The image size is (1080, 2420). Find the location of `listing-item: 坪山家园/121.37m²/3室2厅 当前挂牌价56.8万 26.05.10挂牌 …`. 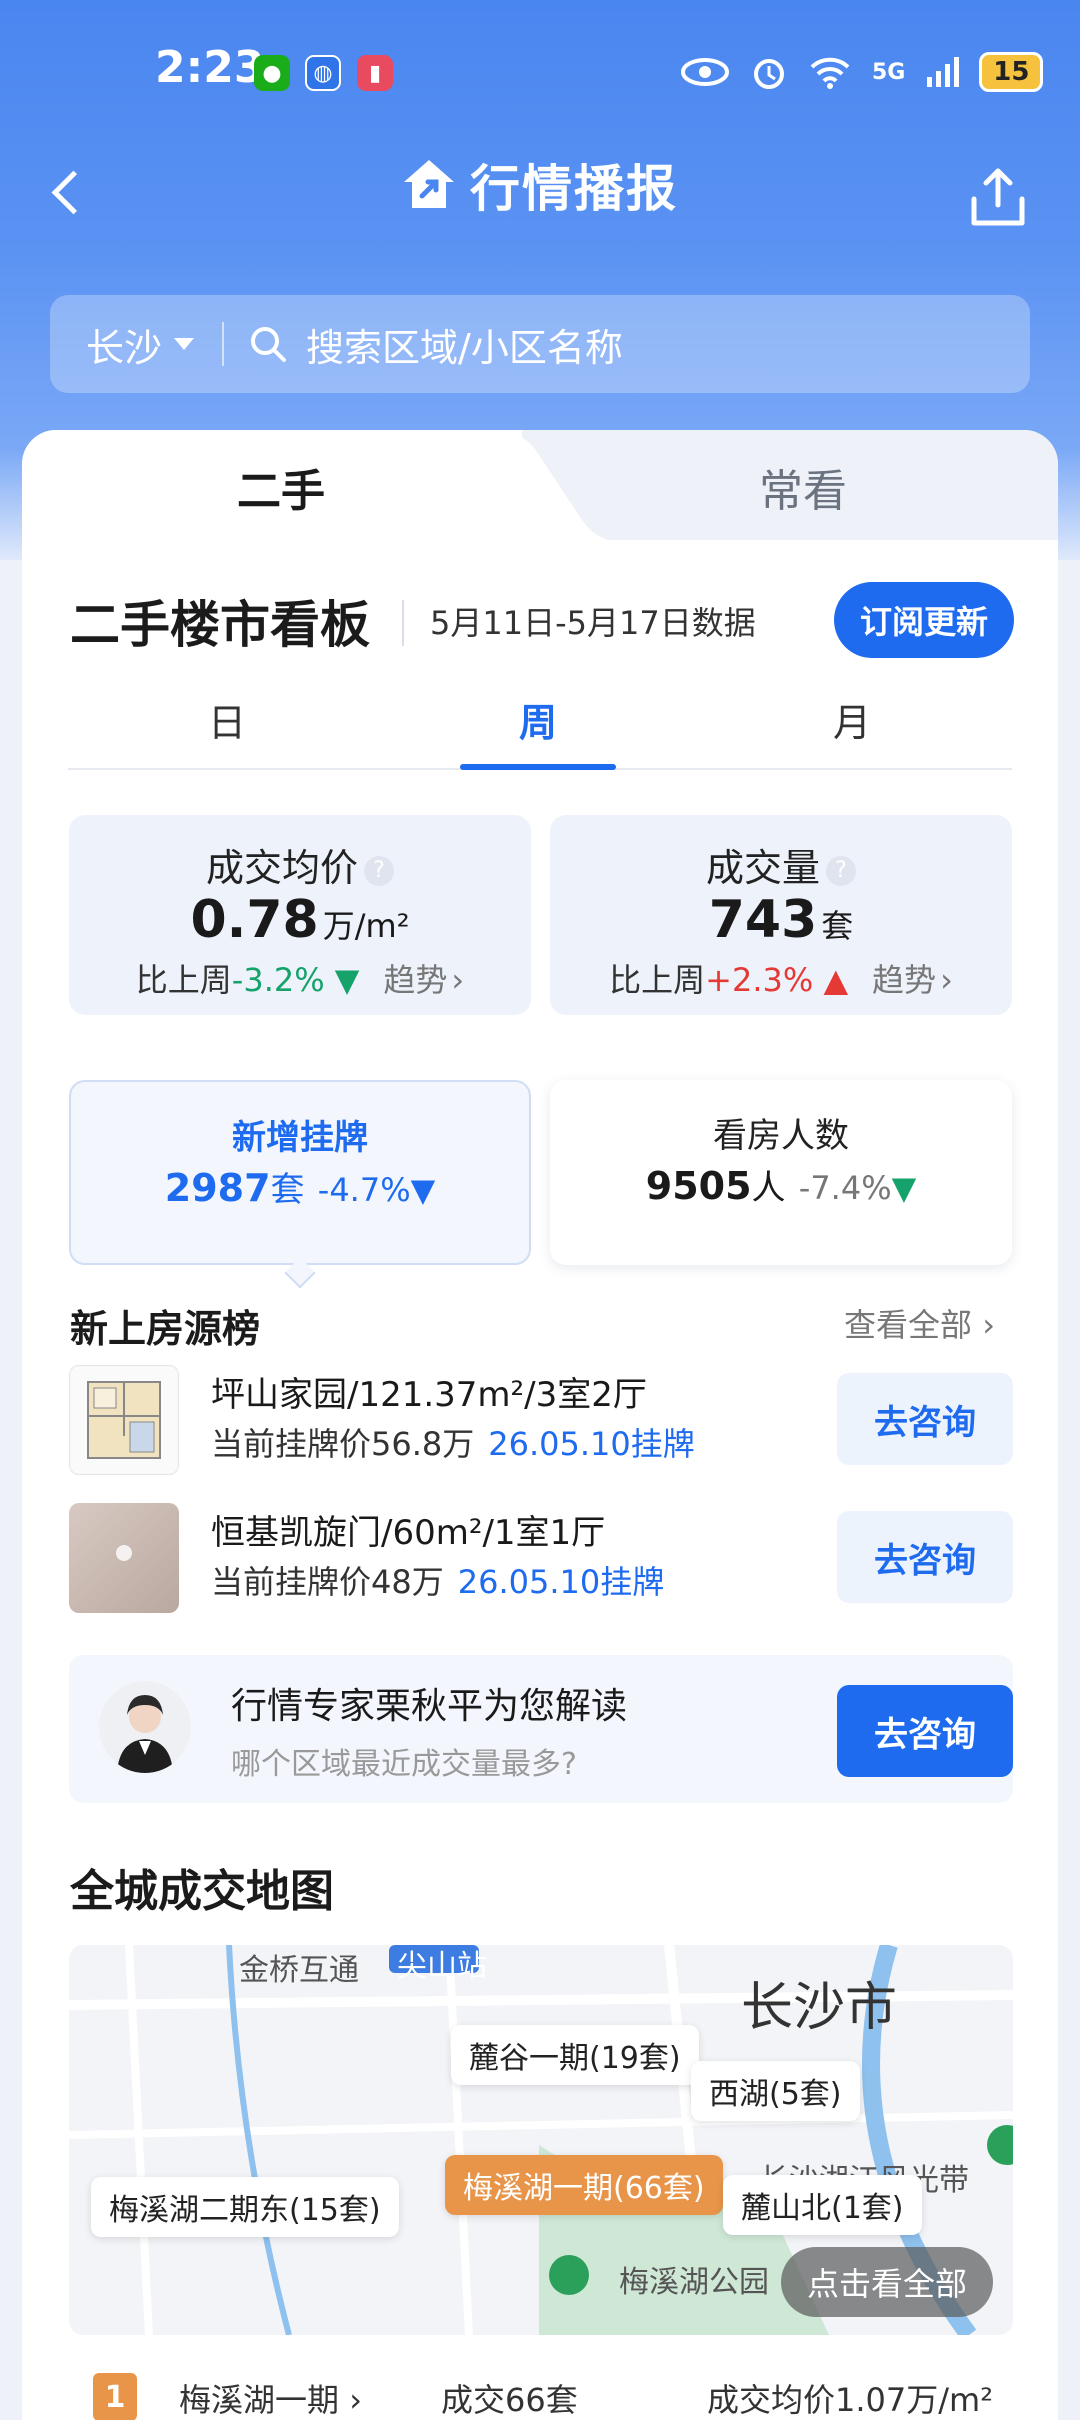

listing-item: 坪山家园/121.37m²/3室2厅 当前挂牌价56.8万 26.05.10挂牌 … is located at coordinates (541, 1420).